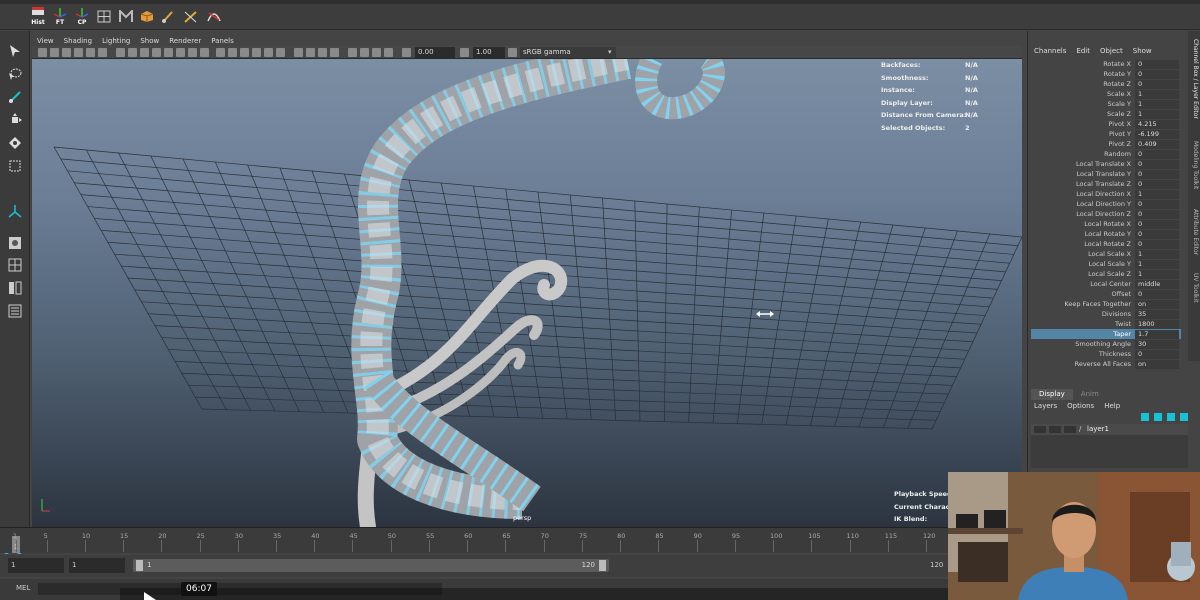  Describe the element at coordinates (334, 52) in the screenshot. I see `xray-components-icon` at that location.